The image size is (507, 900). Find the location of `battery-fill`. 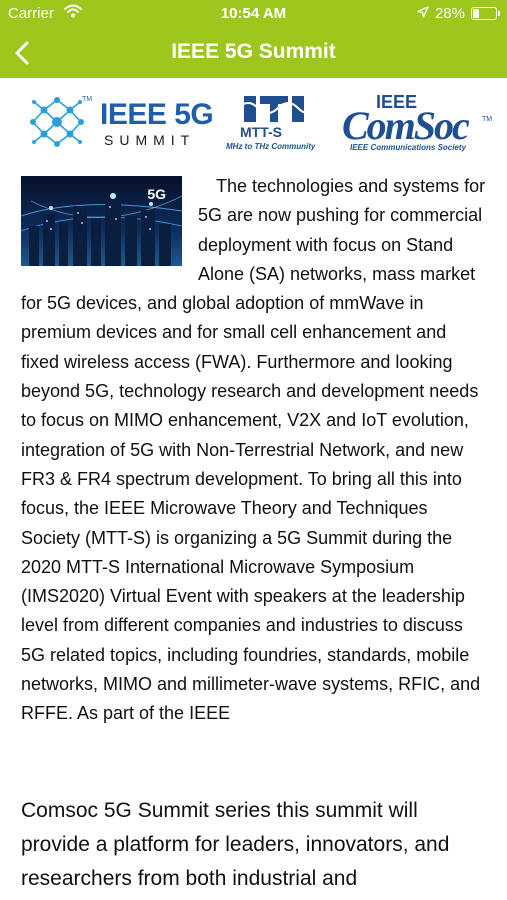

battery-fill is located at coordinates (476, 13).